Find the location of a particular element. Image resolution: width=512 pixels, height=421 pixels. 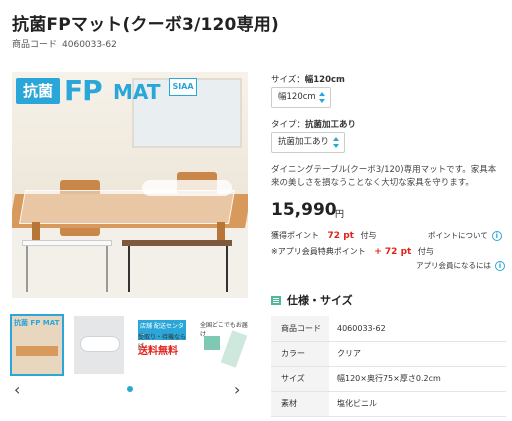

gallery-next-button: › is located at coordinates (237, 389).